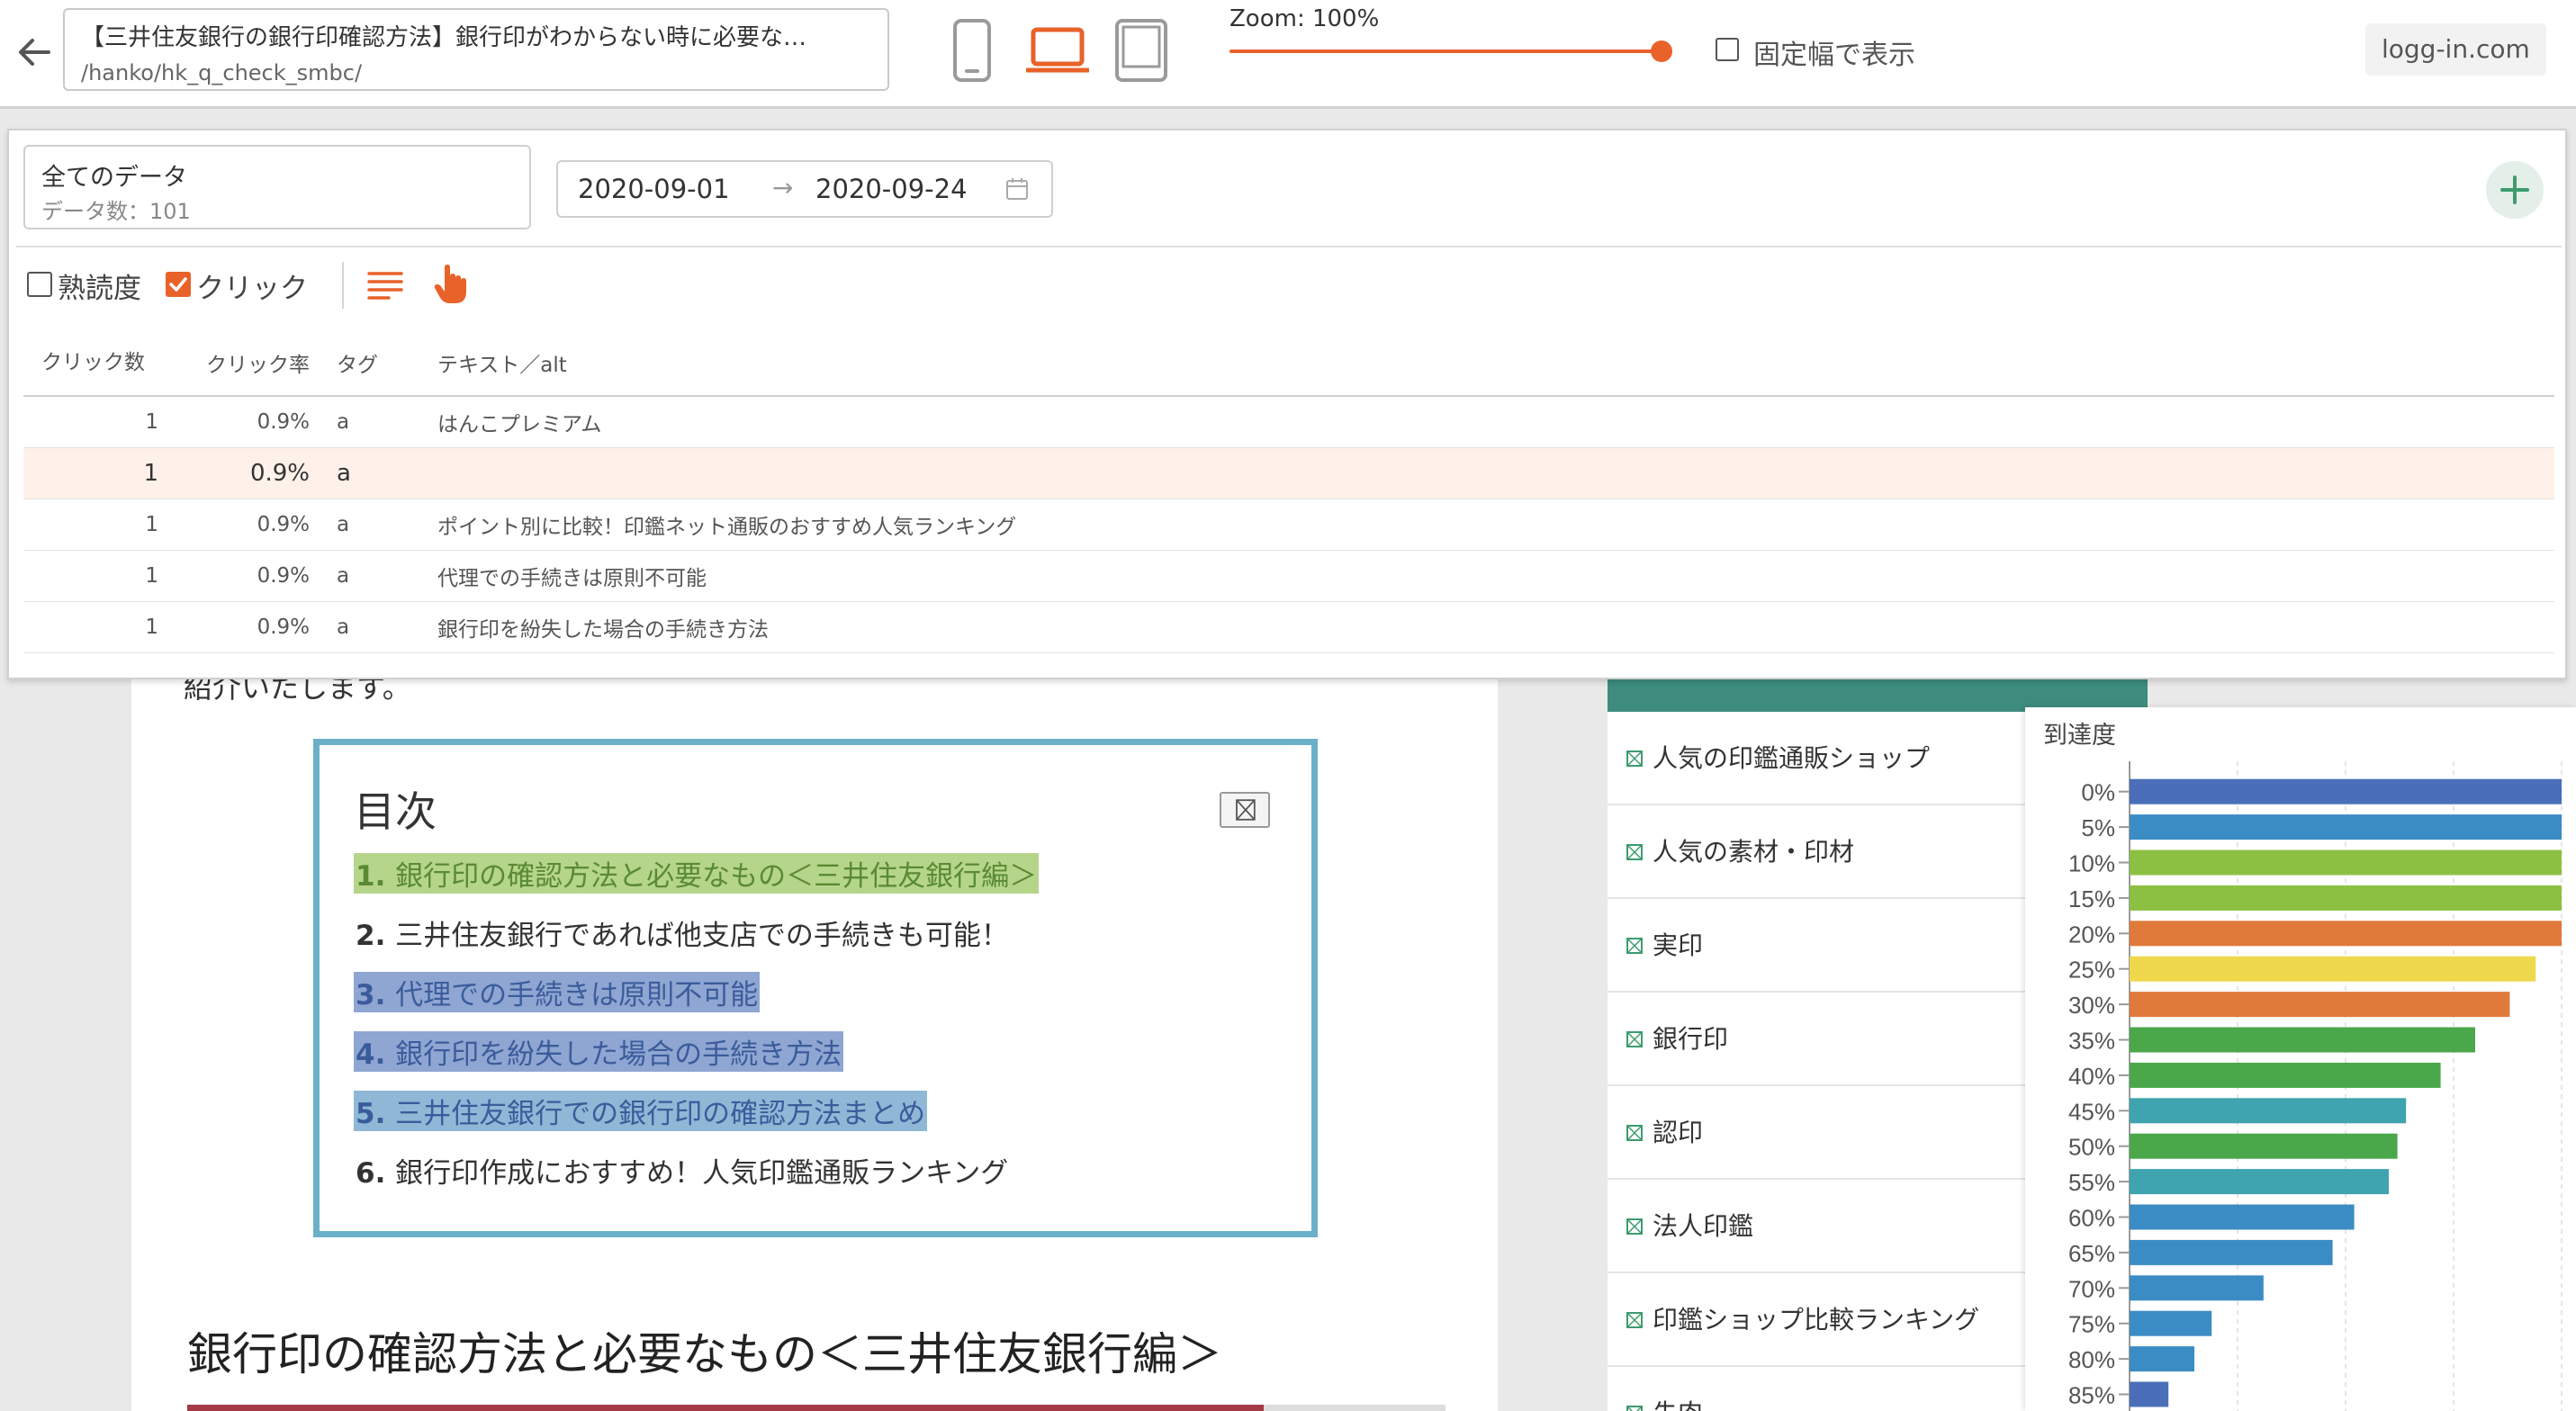 The width and height of the screenshot is (2576, 1411). Describe the element at coordinates (1245, 810) in the screenshot. I see `toc-toggle-icon` at that location.